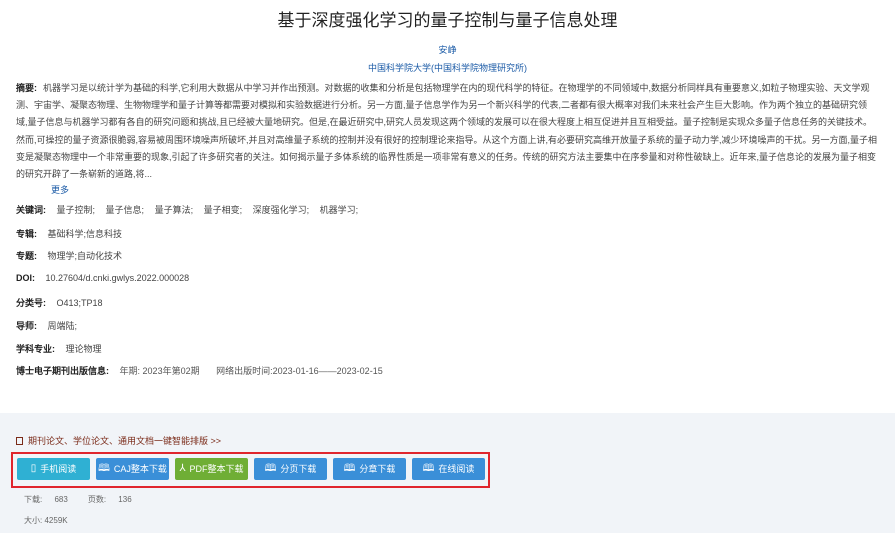  What do you see at coordinates (59, 348) in the screenshot?
I see `major-row: 学科专业: 理论物理` at bounding box center [59, 348].